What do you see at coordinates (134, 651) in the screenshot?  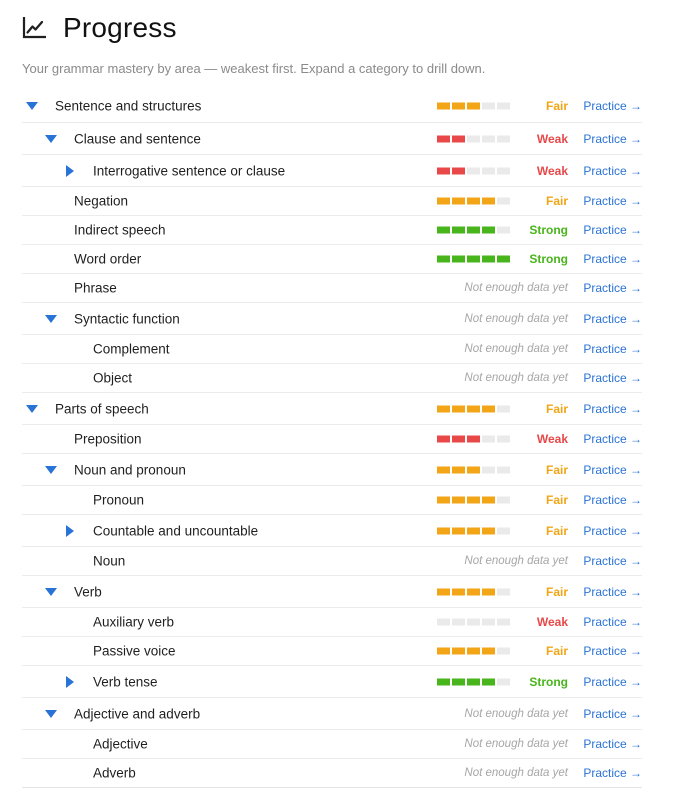 I see `row-label: Passive voice` at bounding box center [134, 651].